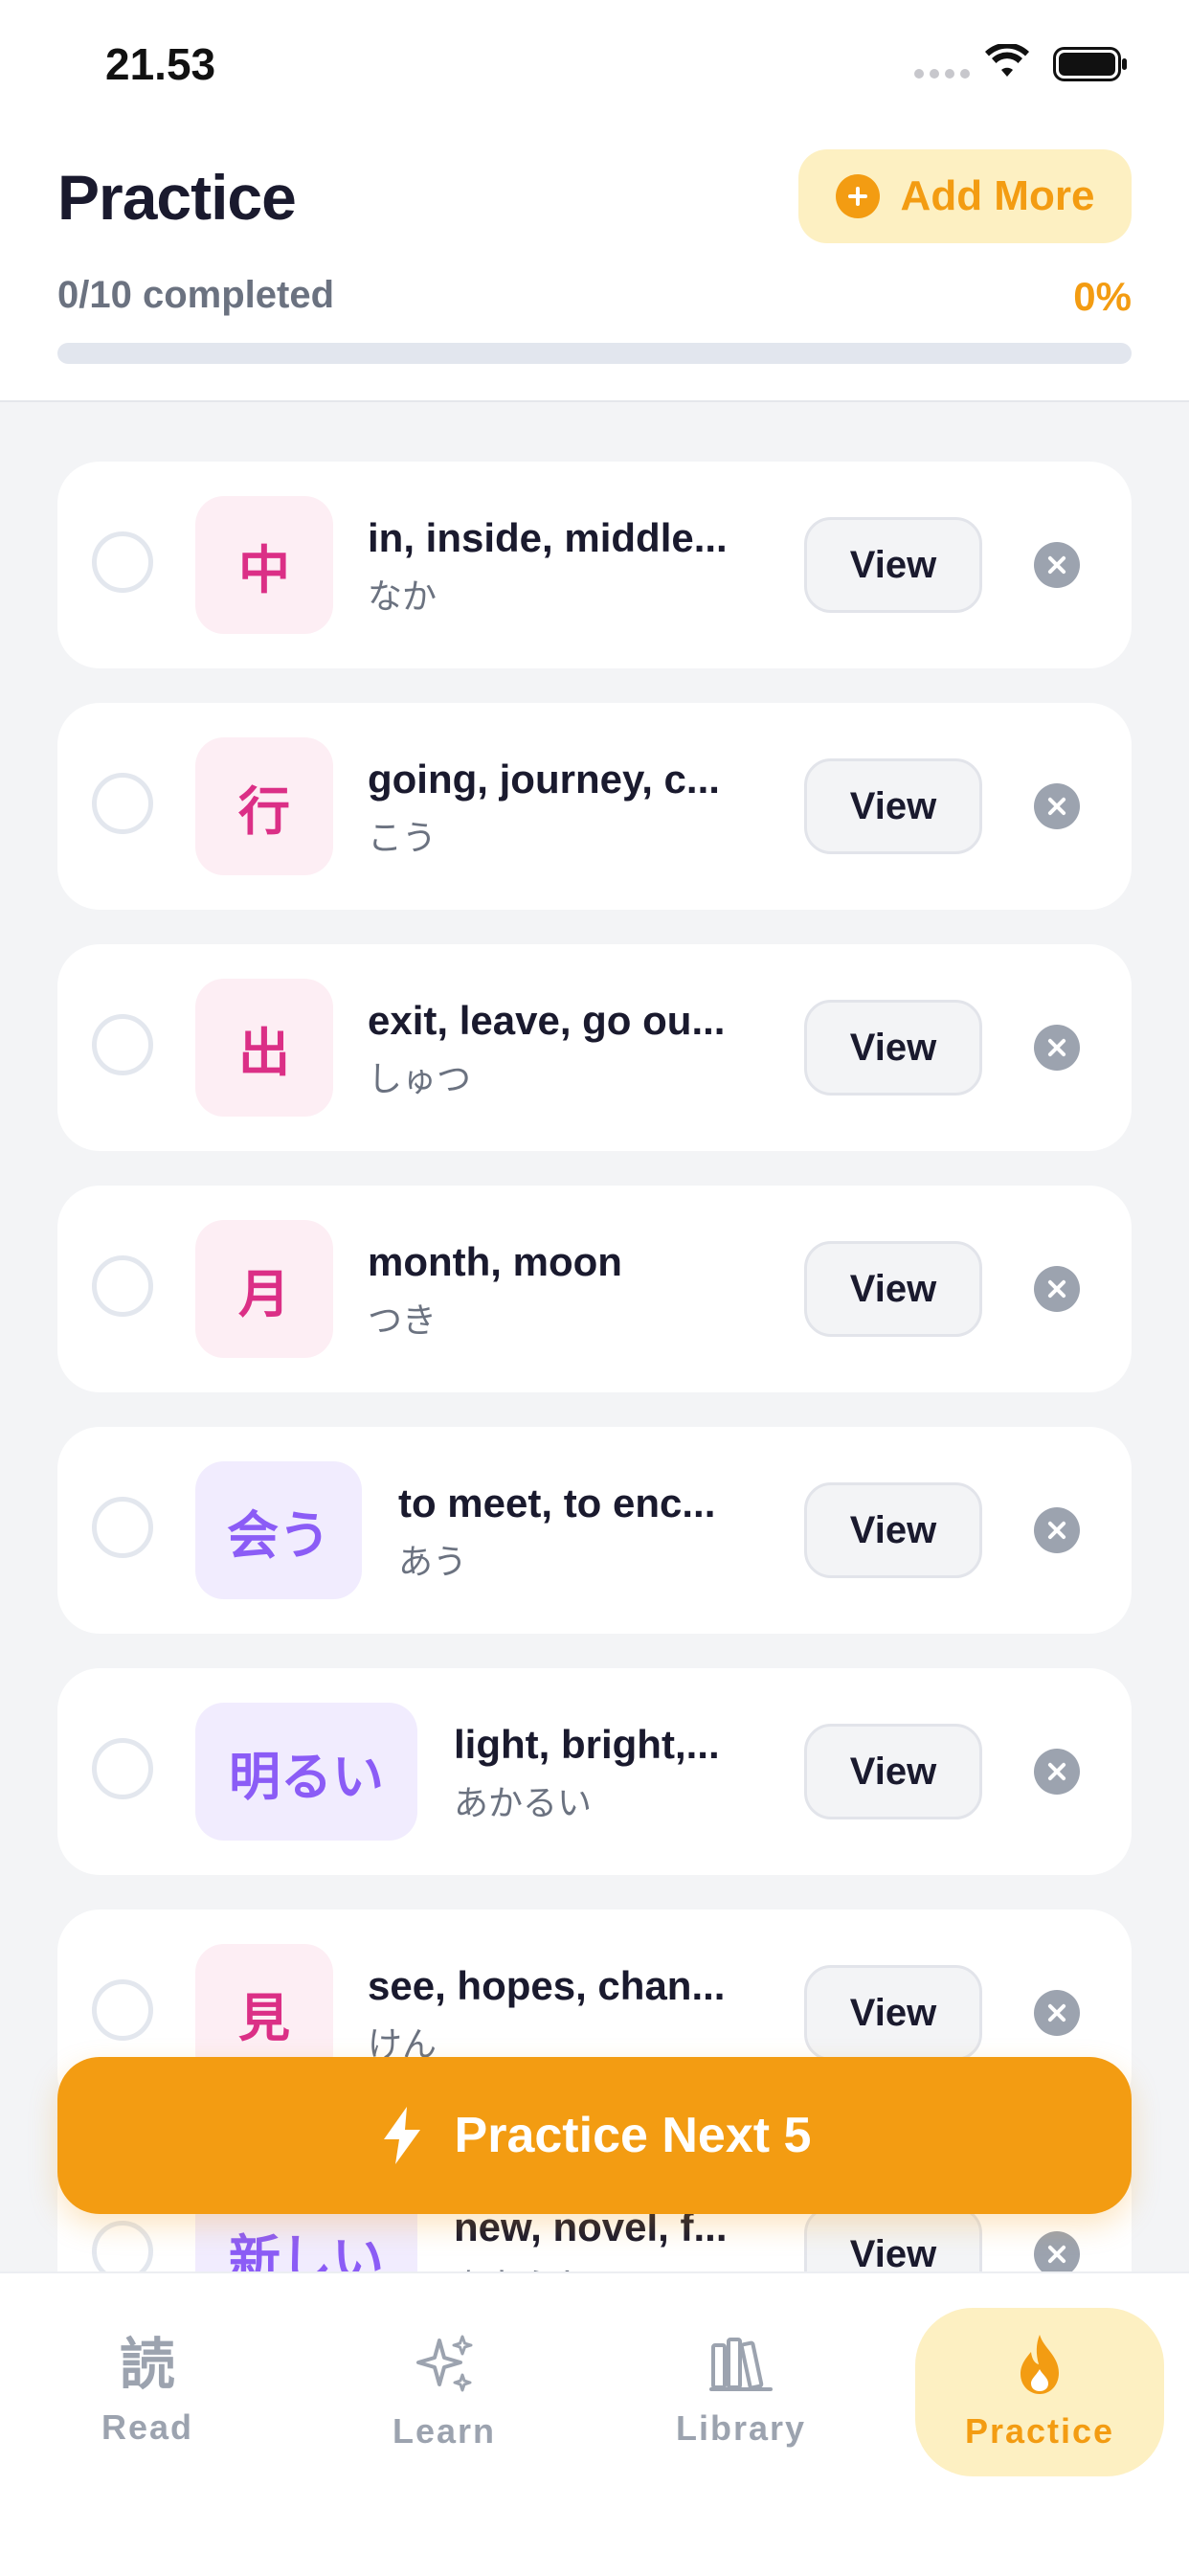 The width and height of the screenshot is (1189, 2576). What do you see at coordinates (741, 2364) in the screenshot?
I see `library-books-icon` at bounding box center [741, 2364].